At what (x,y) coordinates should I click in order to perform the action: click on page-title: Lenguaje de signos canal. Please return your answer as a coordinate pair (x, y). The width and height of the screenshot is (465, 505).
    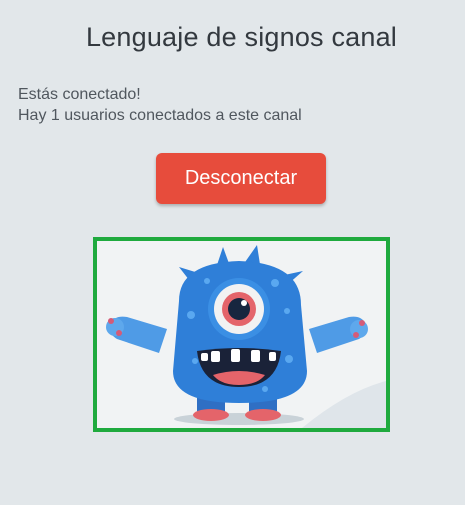
    Looking at the image, I should click on (241, 37).